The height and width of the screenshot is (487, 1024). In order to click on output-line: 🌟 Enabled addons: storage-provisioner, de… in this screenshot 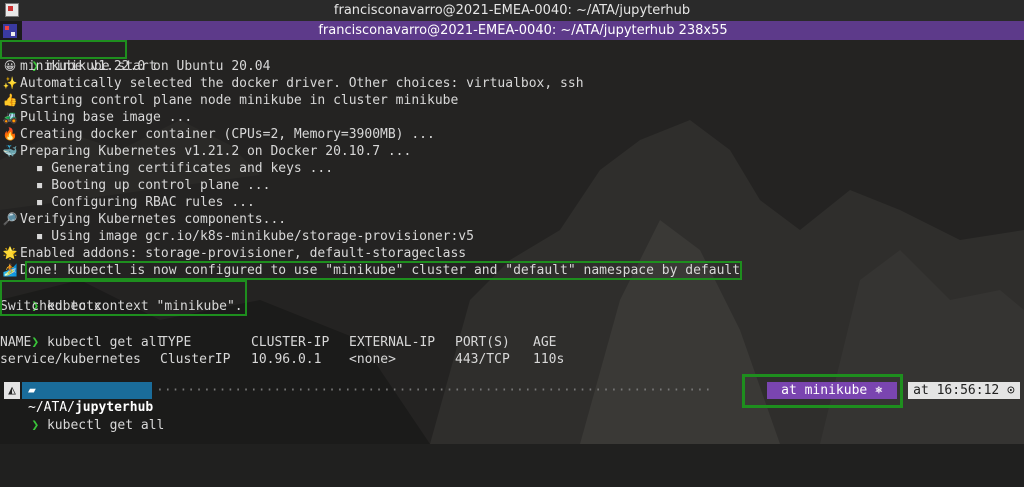, I will do `click(233, 253)`.